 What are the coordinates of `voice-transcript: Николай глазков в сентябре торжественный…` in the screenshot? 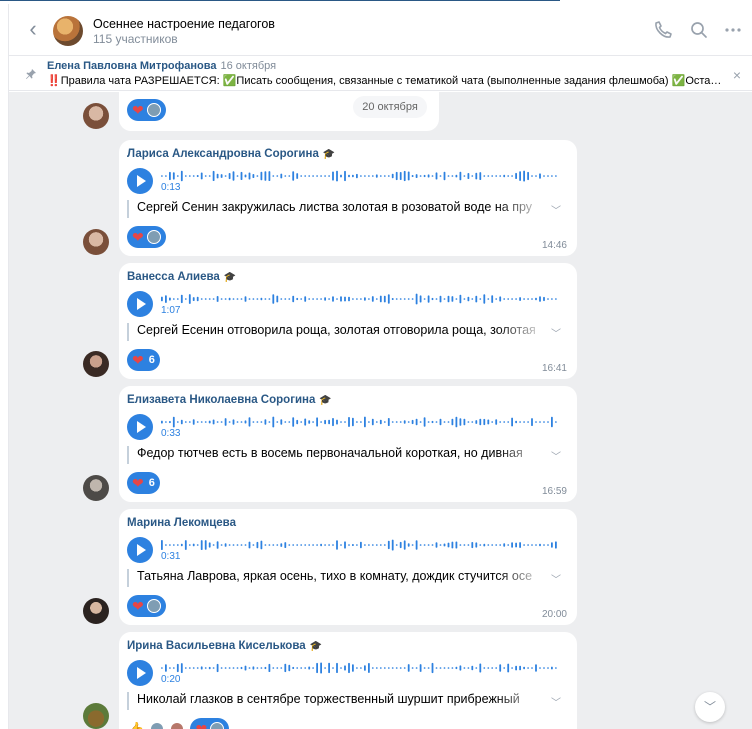 It's located at (337, 701).